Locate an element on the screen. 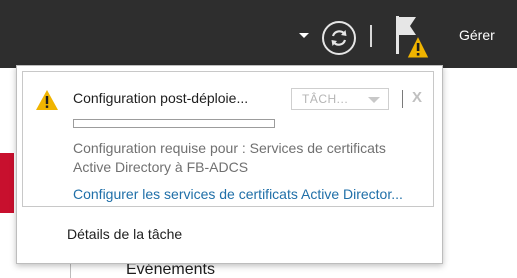  warning-icon is located at coordinates (47, 100).